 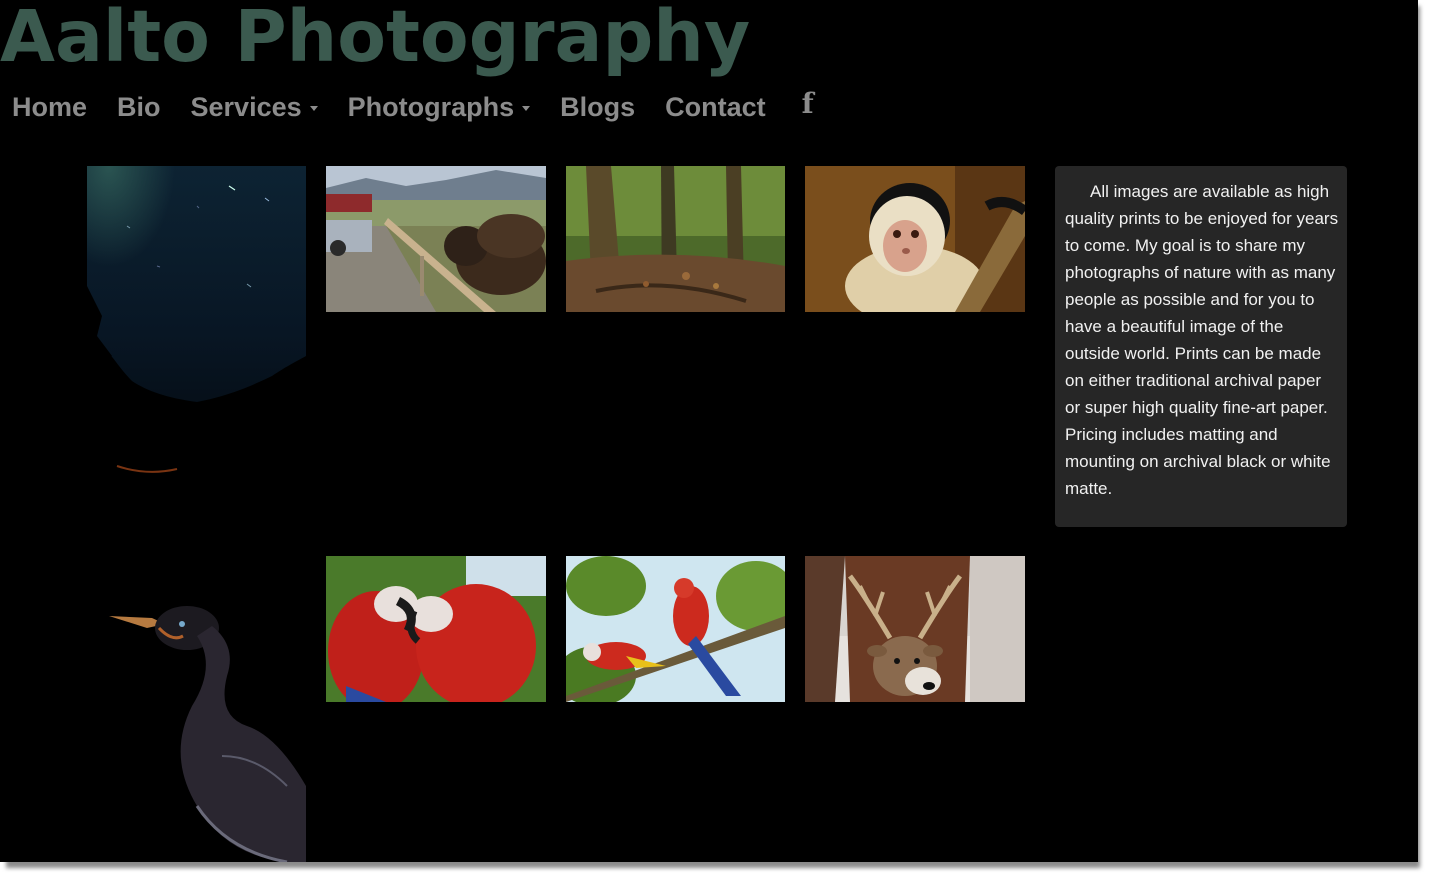 What do you see at coordinates (196, 709) in the screenshot?
I see `photo-cormorant` at bounding box center [196, 709].